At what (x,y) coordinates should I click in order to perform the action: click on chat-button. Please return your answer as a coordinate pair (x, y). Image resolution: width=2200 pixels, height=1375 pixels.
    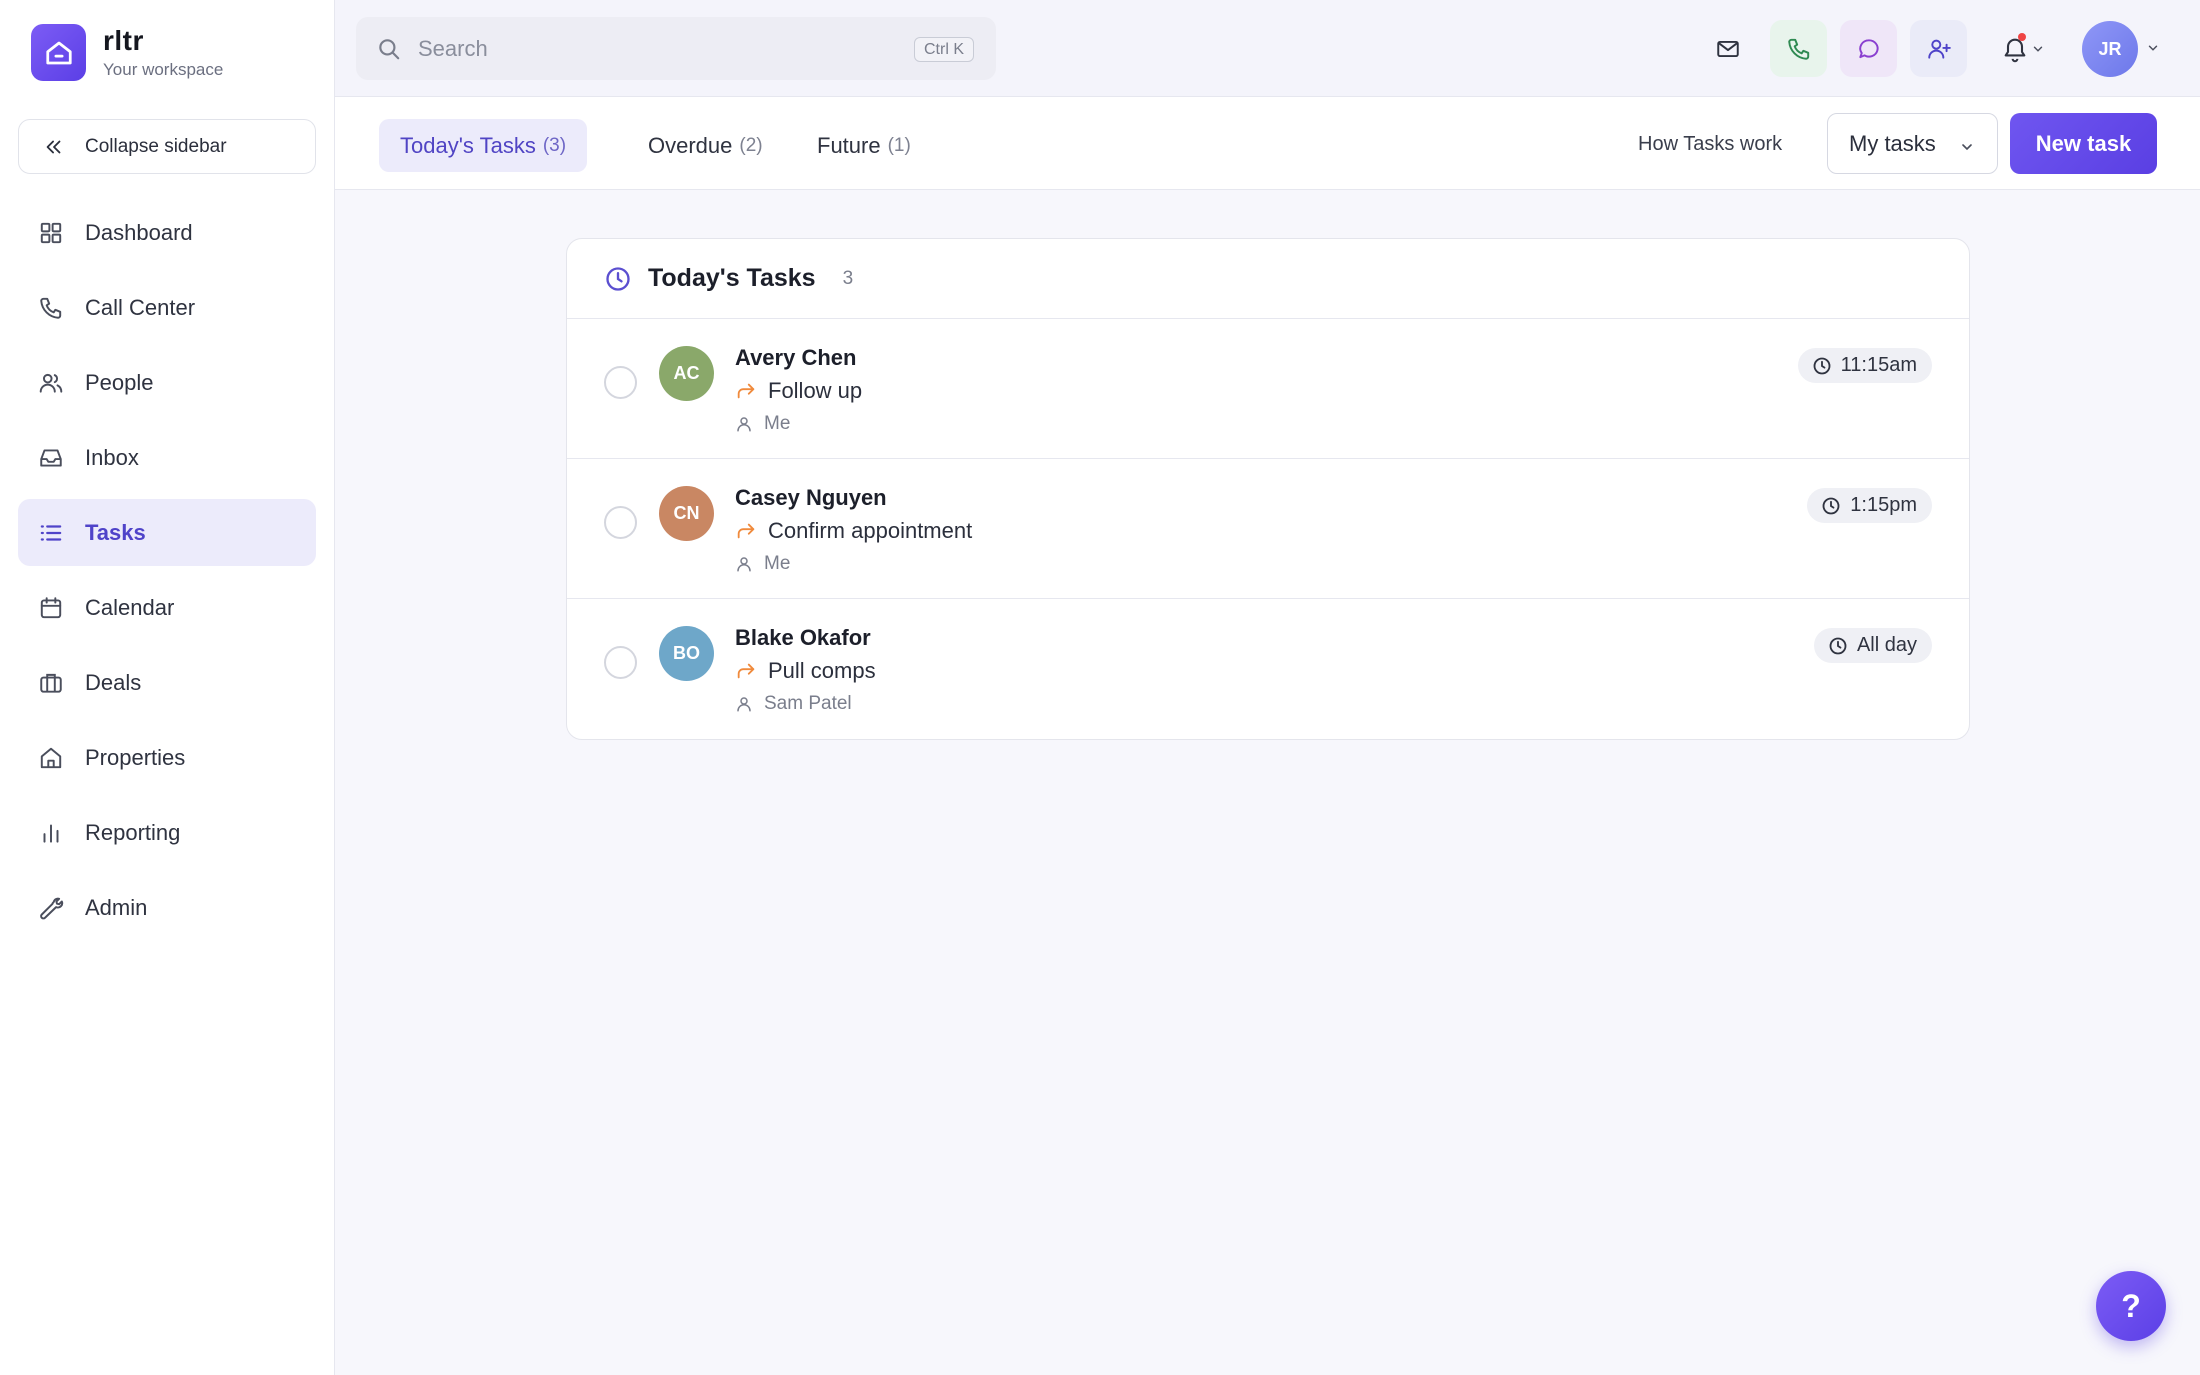
    Looking at the image, I should click on (1868, 48).